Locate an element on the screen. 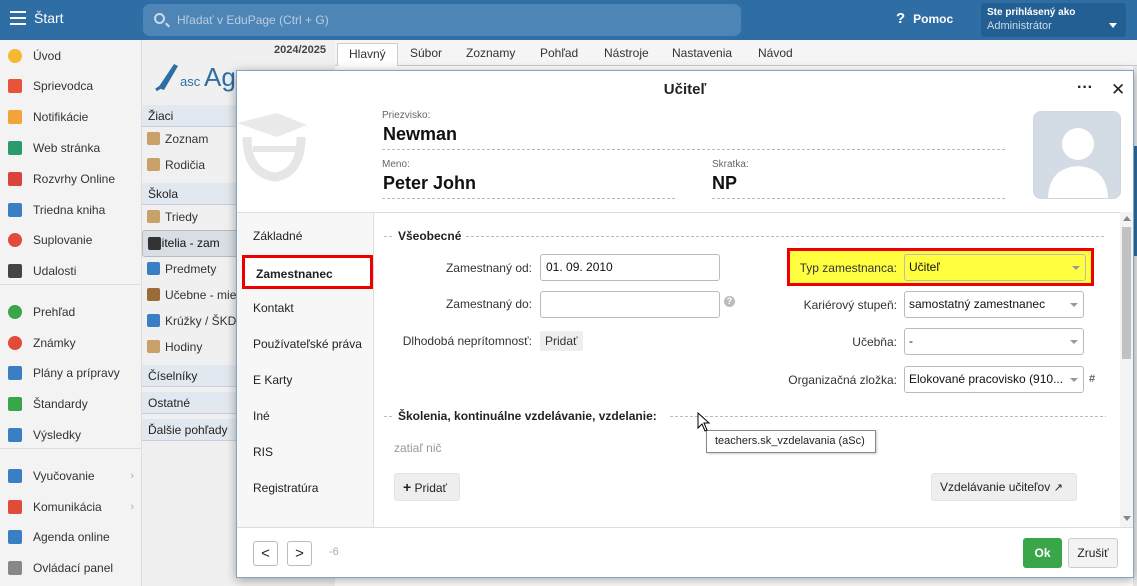 This screenshot has height=586, width=1137. sidebar-item-9: Známky is located at coordinates (71, 343).